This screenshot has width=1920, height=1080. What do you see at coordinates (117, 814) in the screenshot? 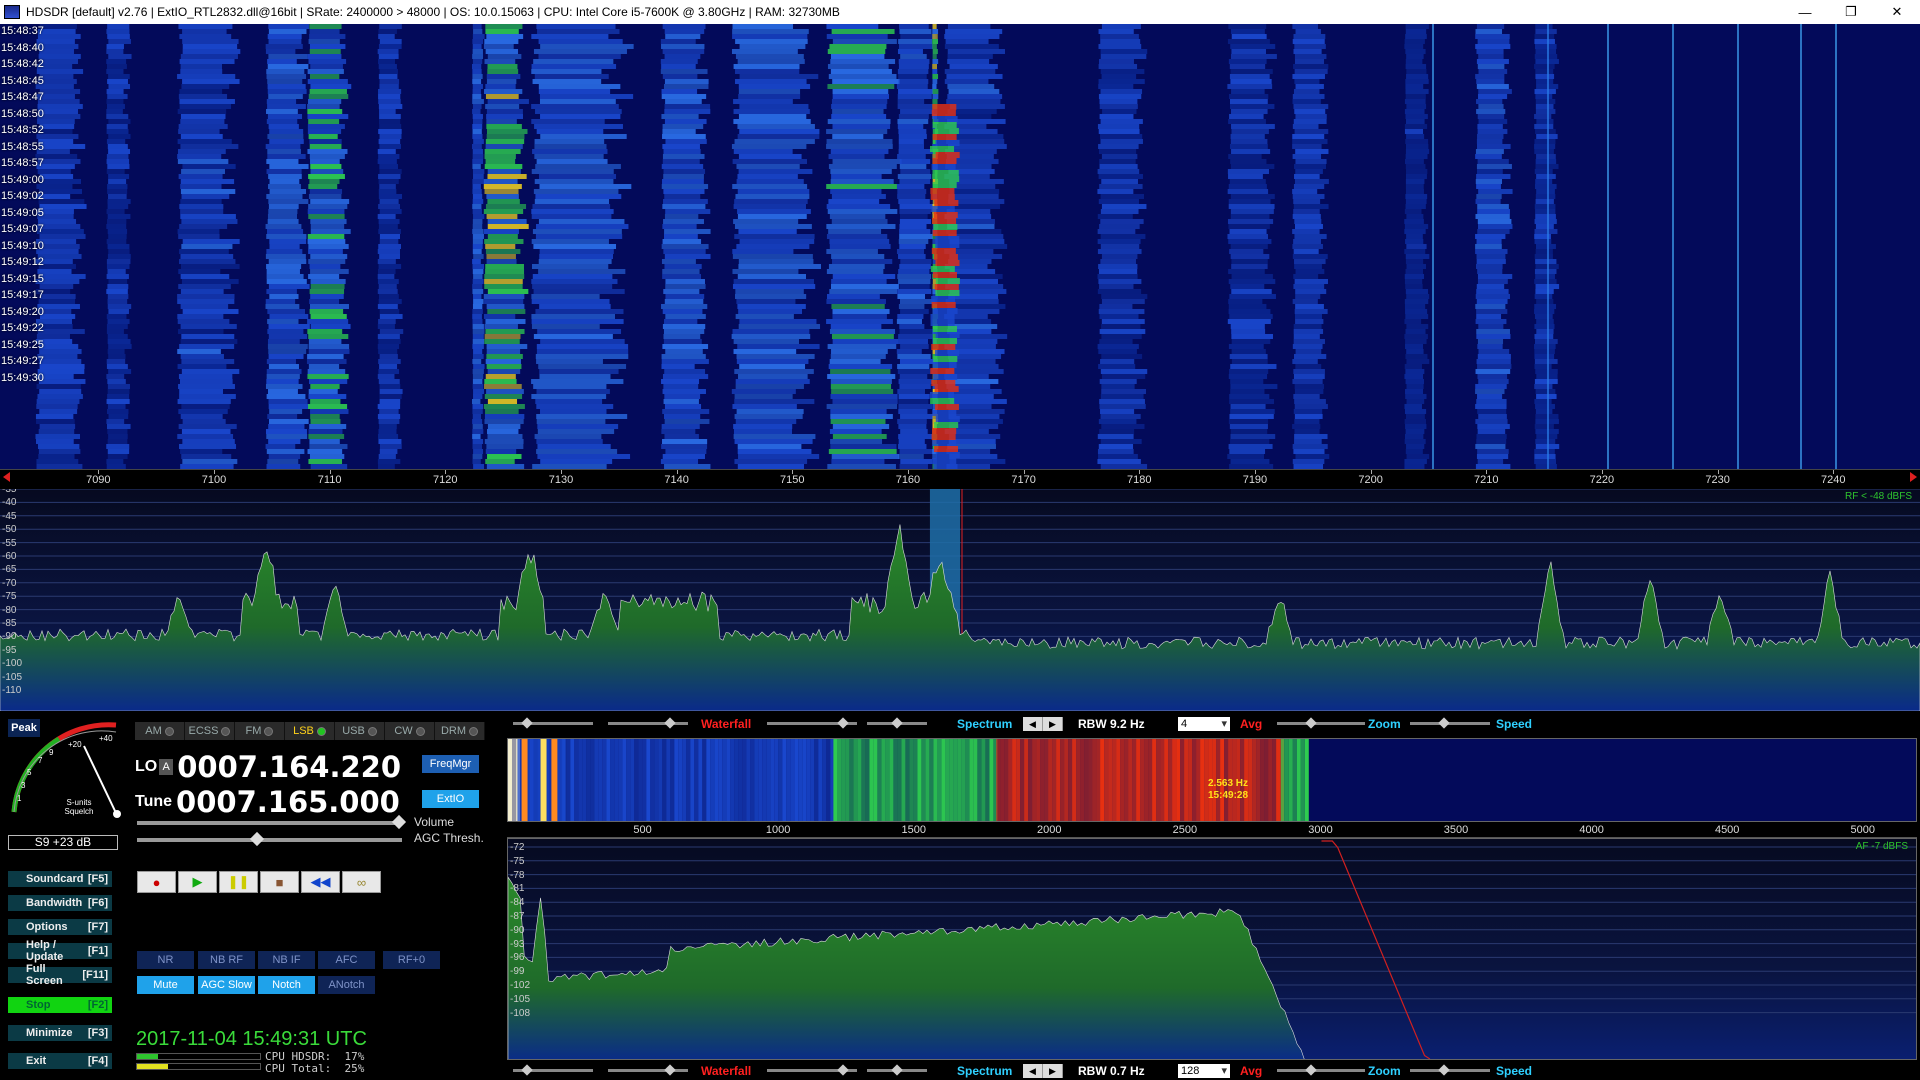
I see `squelch-knob` at bounding box center [117, 814].